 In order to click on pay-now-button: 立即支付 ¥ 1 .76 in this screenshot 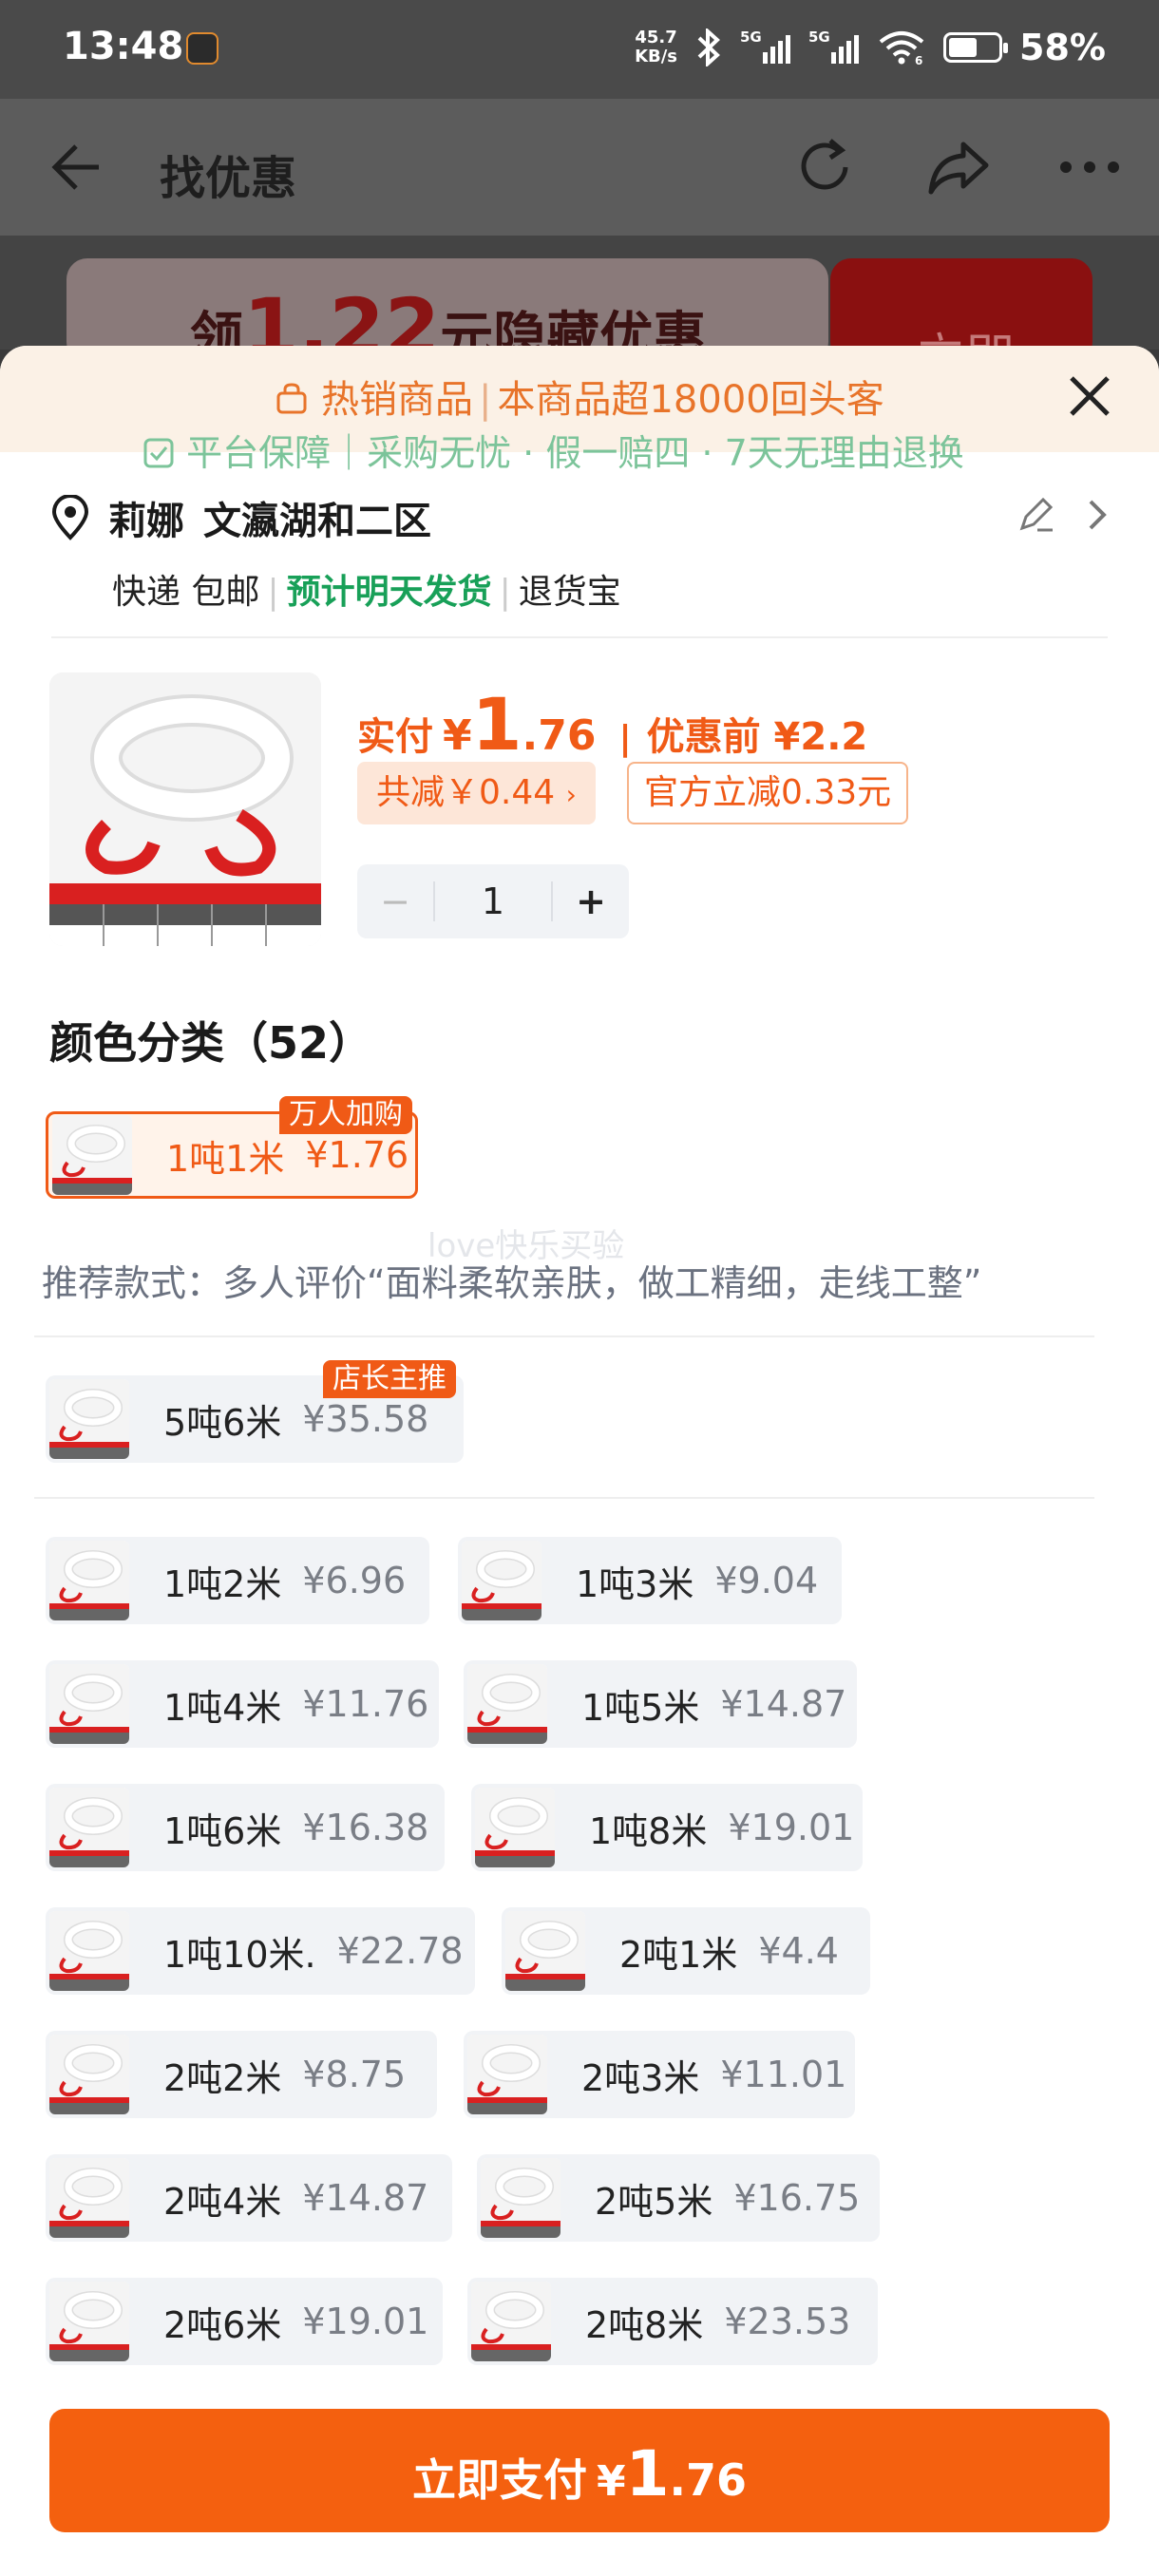, I will do `click(579, 2470)`.